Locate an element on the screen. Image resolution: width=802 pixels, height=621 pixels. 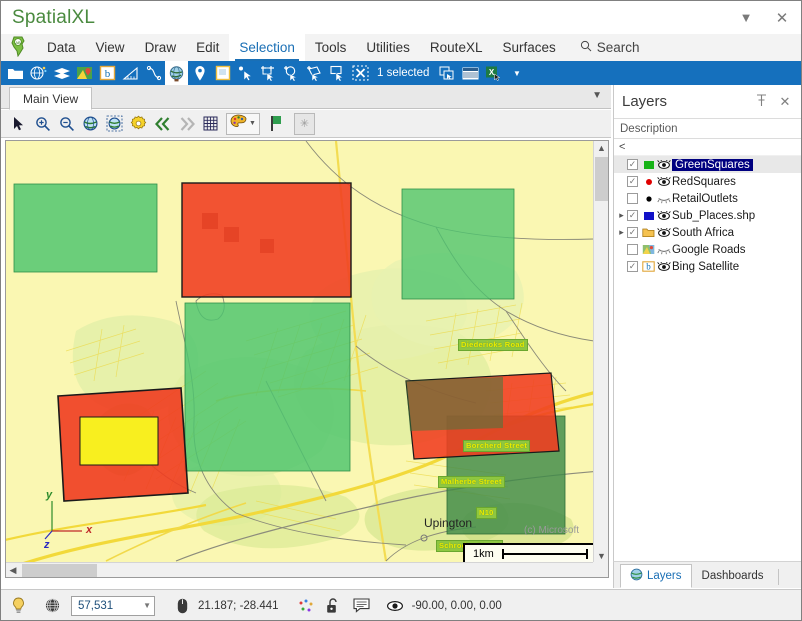
menu-label: Draw is located at coordinates (160, 47).